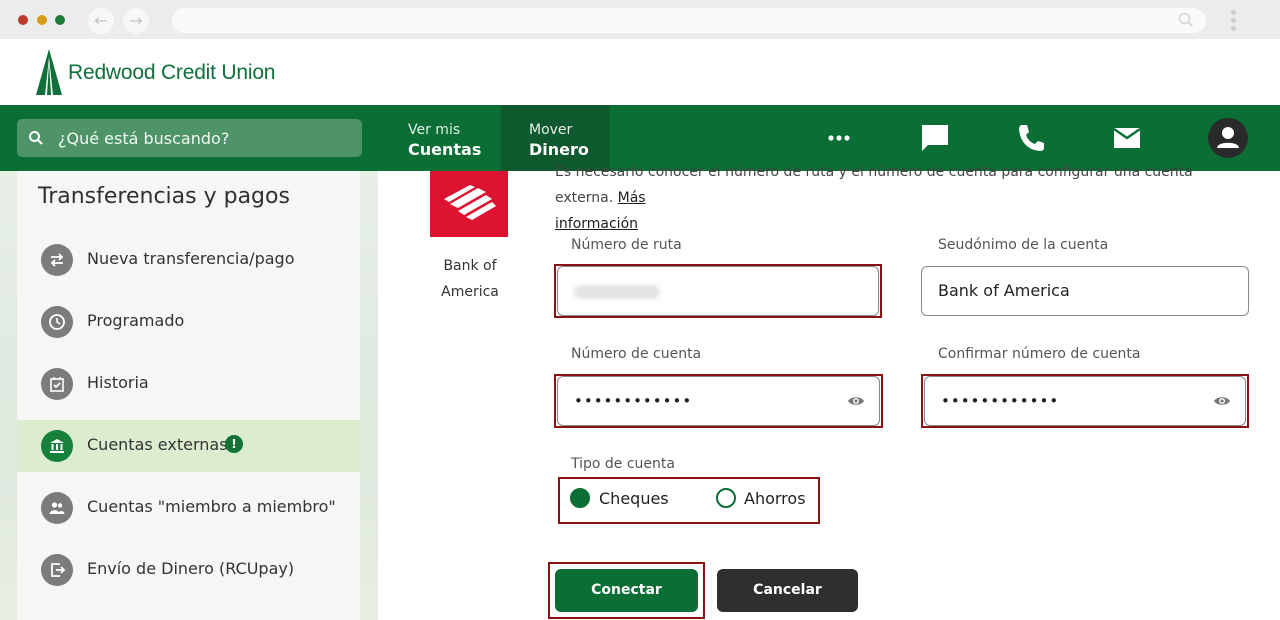 The width and height of the screenshot is (1280, 620). What do you see at coordinates (144, 138) in the screenshot?
I see `search-placeholder: ¿Qué está buscando?` at bounding box center [144, 138].